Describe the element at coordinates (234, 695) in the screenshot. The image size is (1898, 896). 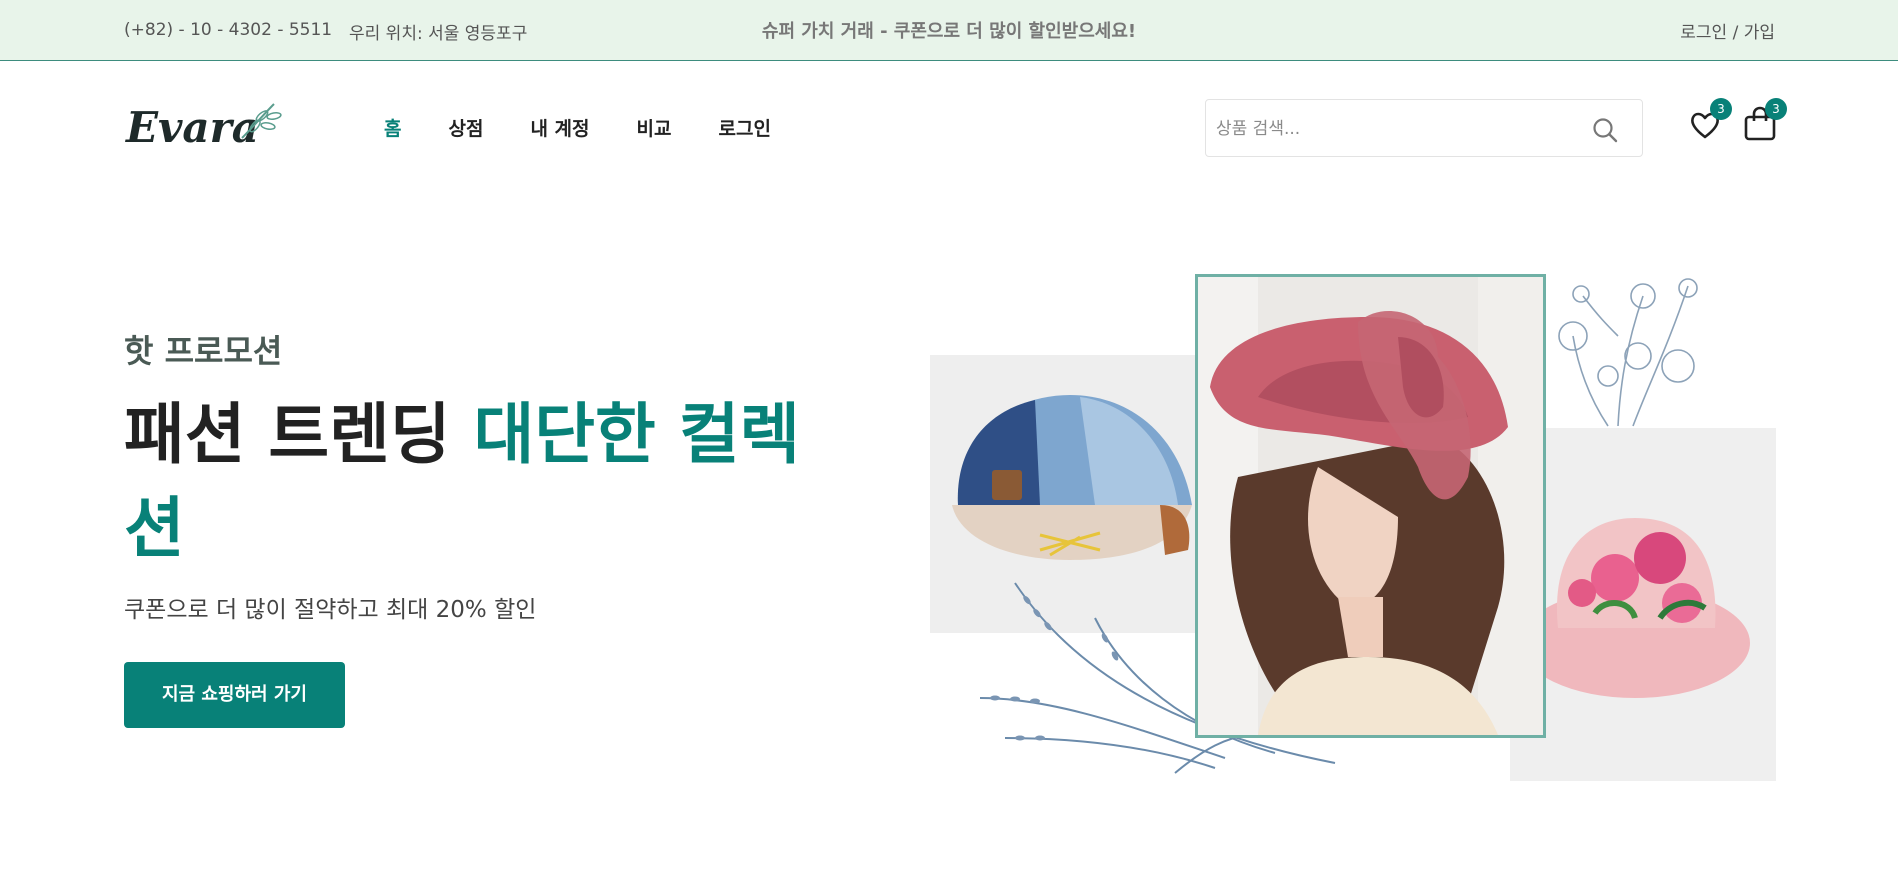
I see `shop-now-button: 지금 쇼핑하러 가기` at that location.